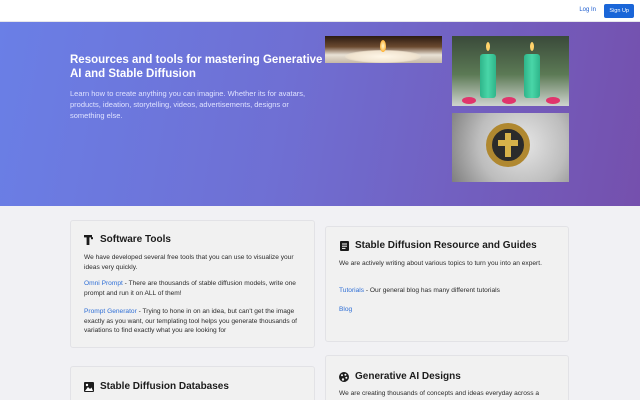  What do you see at coordinates (510, 71) in the screenshot?
I see `vases-image` at bounding box center [510, 71].